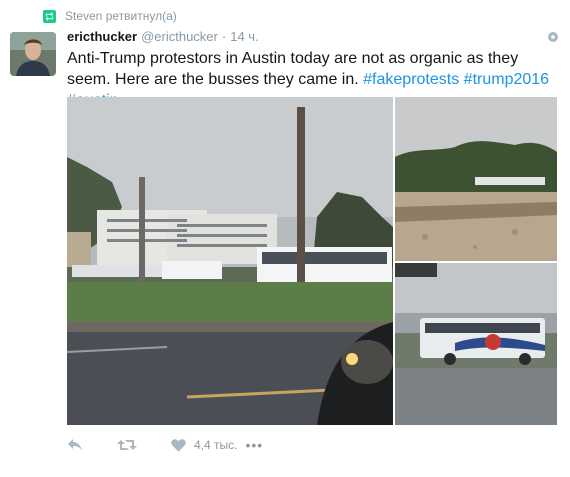 The width and height of the screenshot is (570, 477). I want to click on reply-button, so click(75, 445).